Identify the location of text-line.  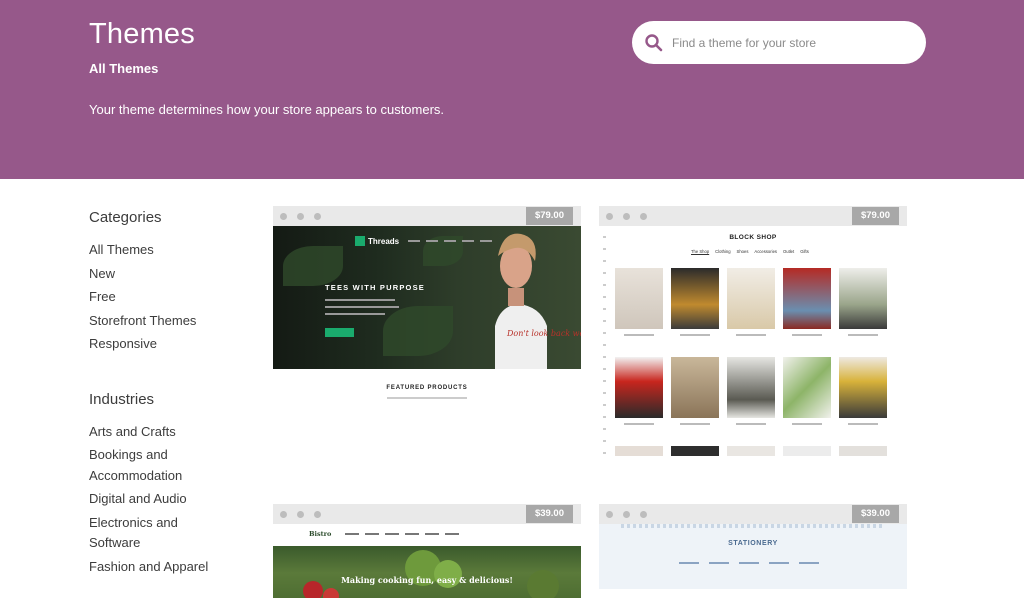
(360, 300).